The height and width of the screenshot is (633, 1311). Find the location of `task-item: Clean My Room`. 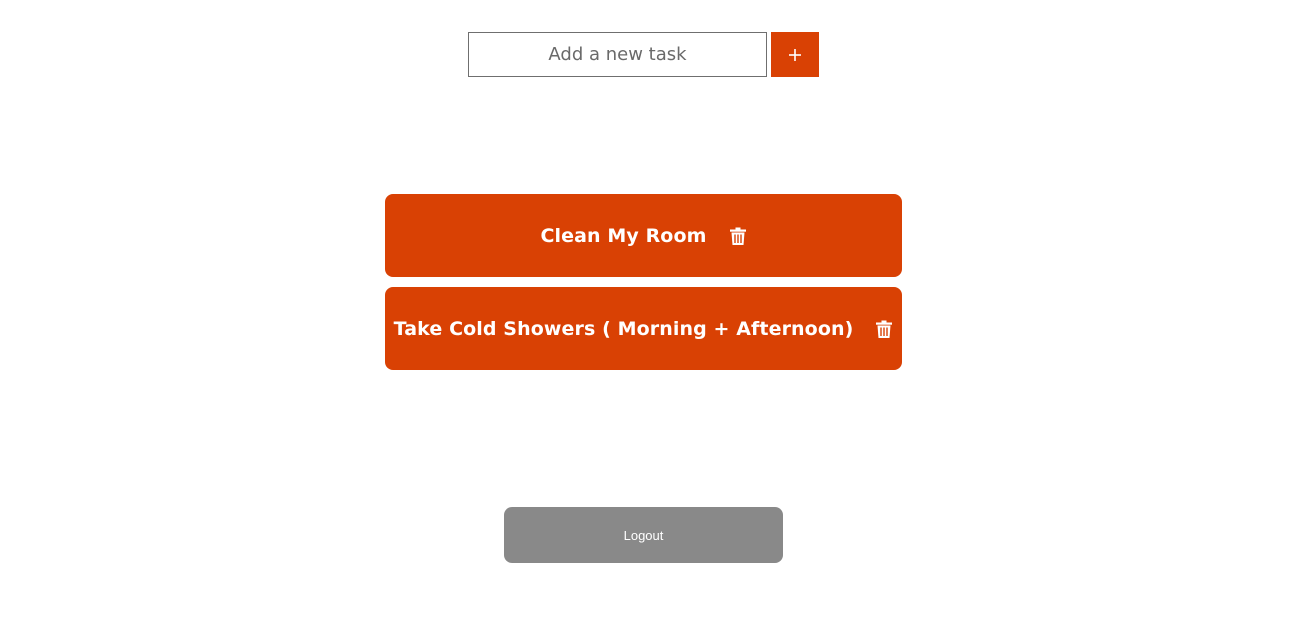

task-item: Clean My Room is located at coordinates (643, 235).